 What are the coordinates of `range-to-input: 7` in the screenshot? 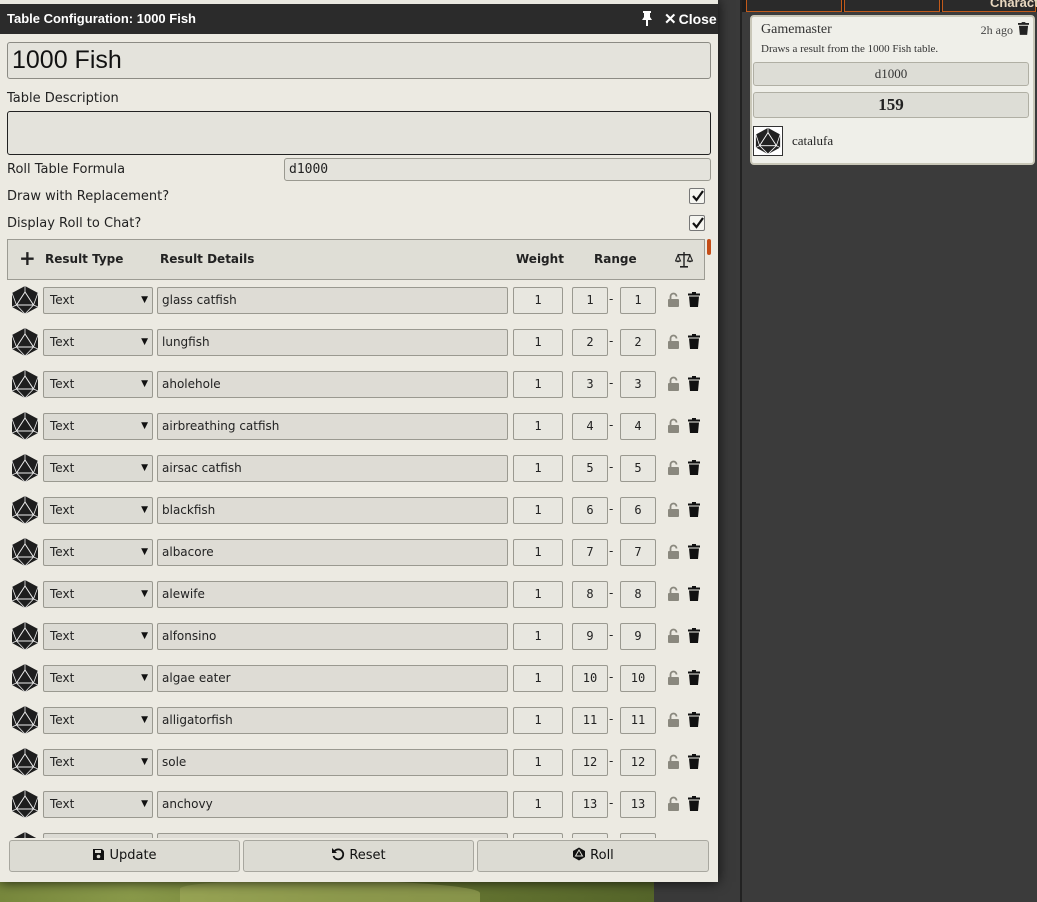 It's located at (638, 552).